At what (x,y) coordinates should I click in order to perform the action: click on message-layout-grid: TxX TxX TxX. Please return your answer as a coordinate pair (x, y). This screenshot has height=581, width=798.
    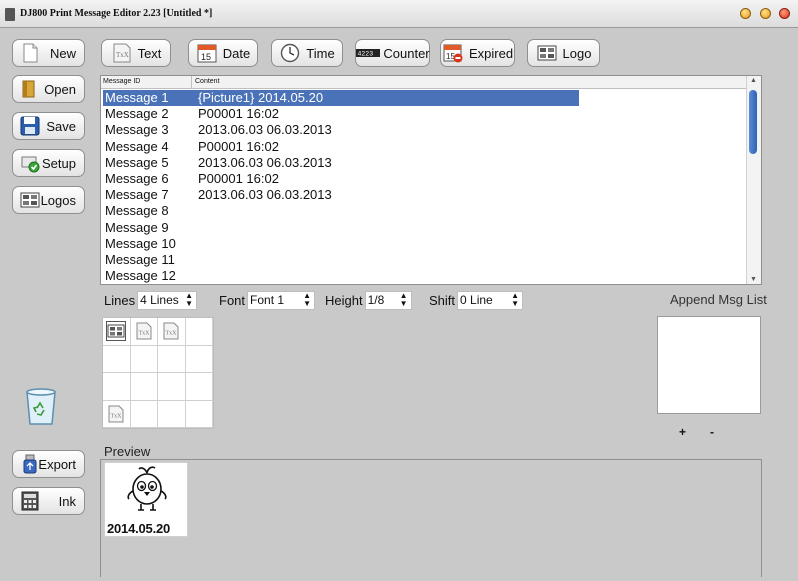
    Looking at the image, I should click on (158, 373).